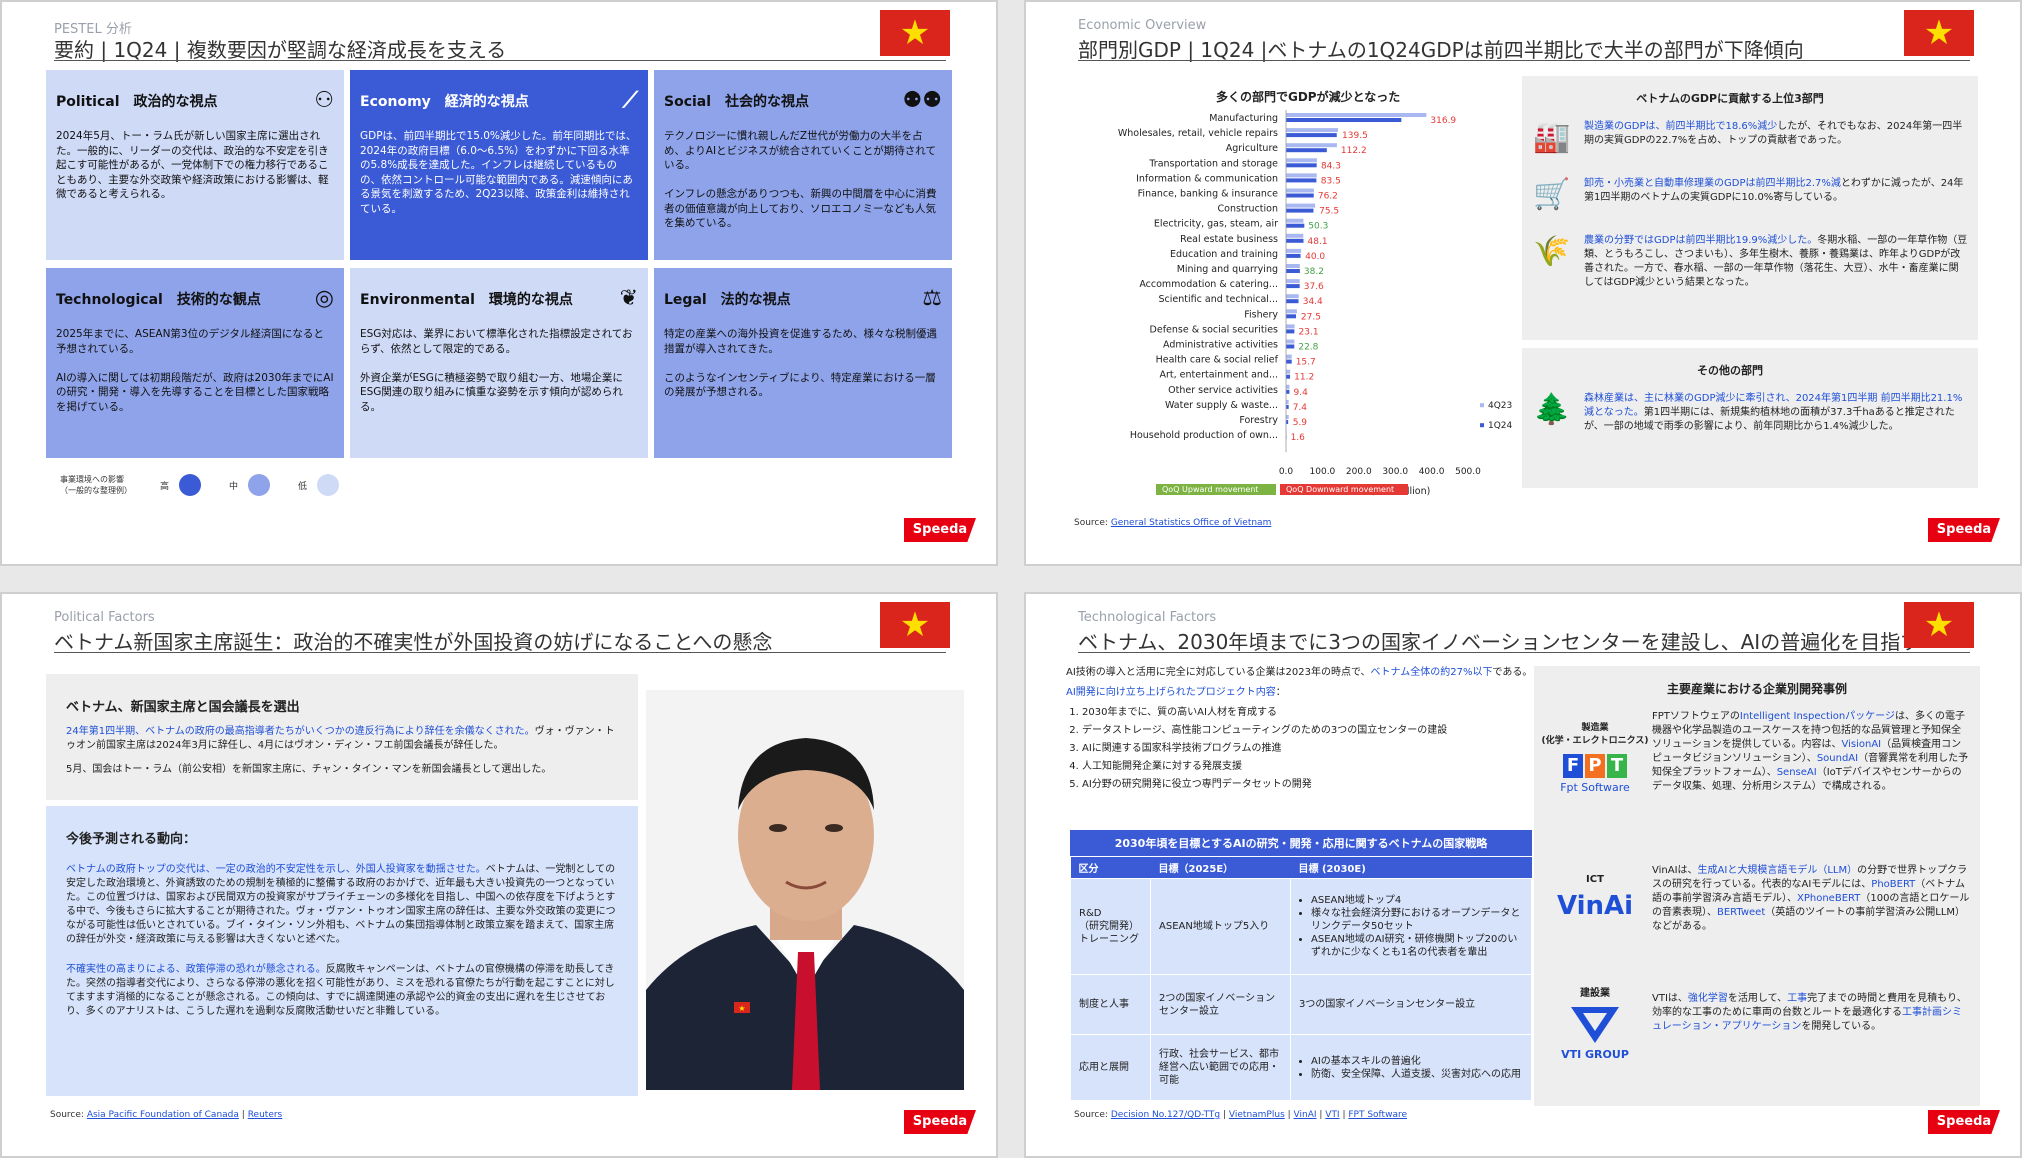  Describe the element at coordinates (1314, 287) in the screenshot. I see `data-label: 37.6` at that location.